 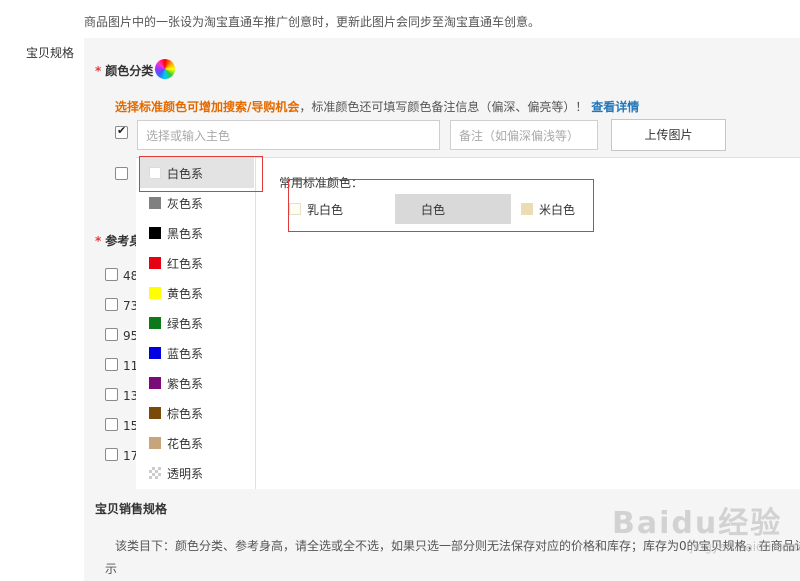 I want to click on color-family-item-transparent: 透明系, so click(x=197, y=473).